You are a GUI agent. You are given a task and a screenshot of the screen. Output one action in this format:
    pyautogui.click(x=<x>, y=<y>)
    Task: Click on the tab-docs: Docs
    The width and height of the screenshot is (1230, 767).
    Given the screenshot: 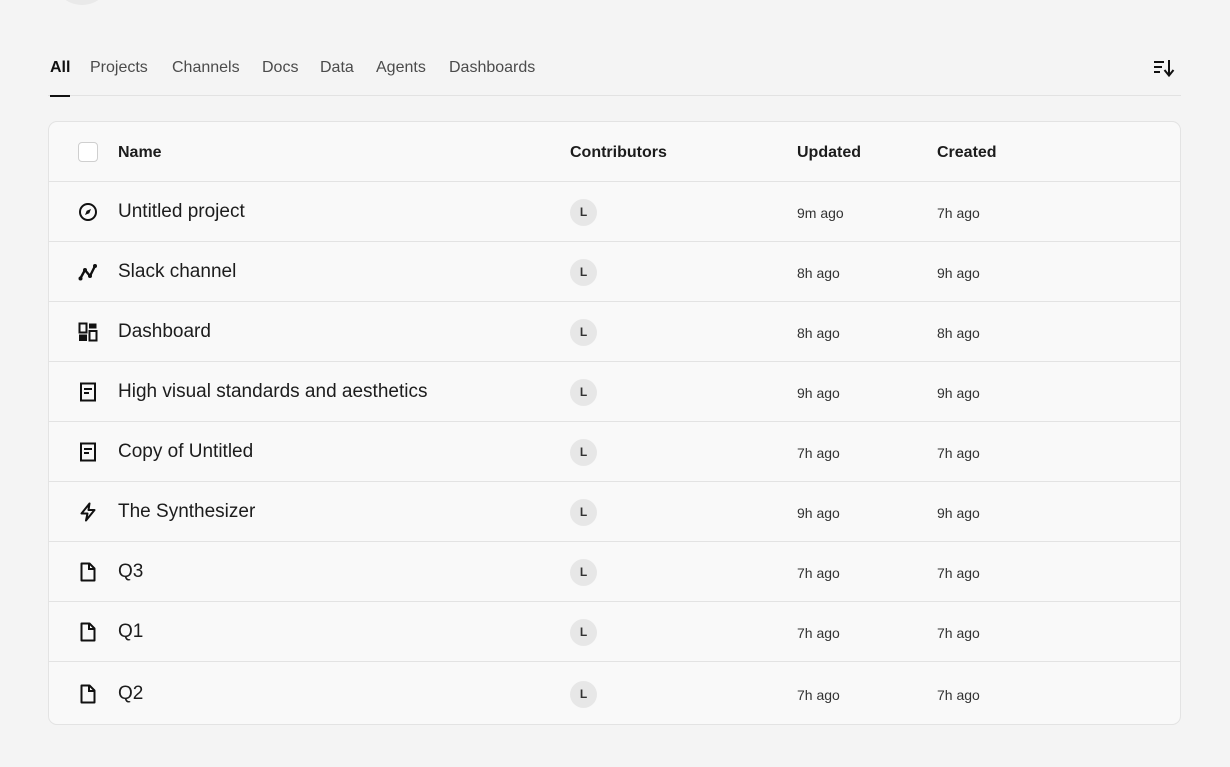 What is the action you would take?
    pyautogui.click(x=280, y=77)
    